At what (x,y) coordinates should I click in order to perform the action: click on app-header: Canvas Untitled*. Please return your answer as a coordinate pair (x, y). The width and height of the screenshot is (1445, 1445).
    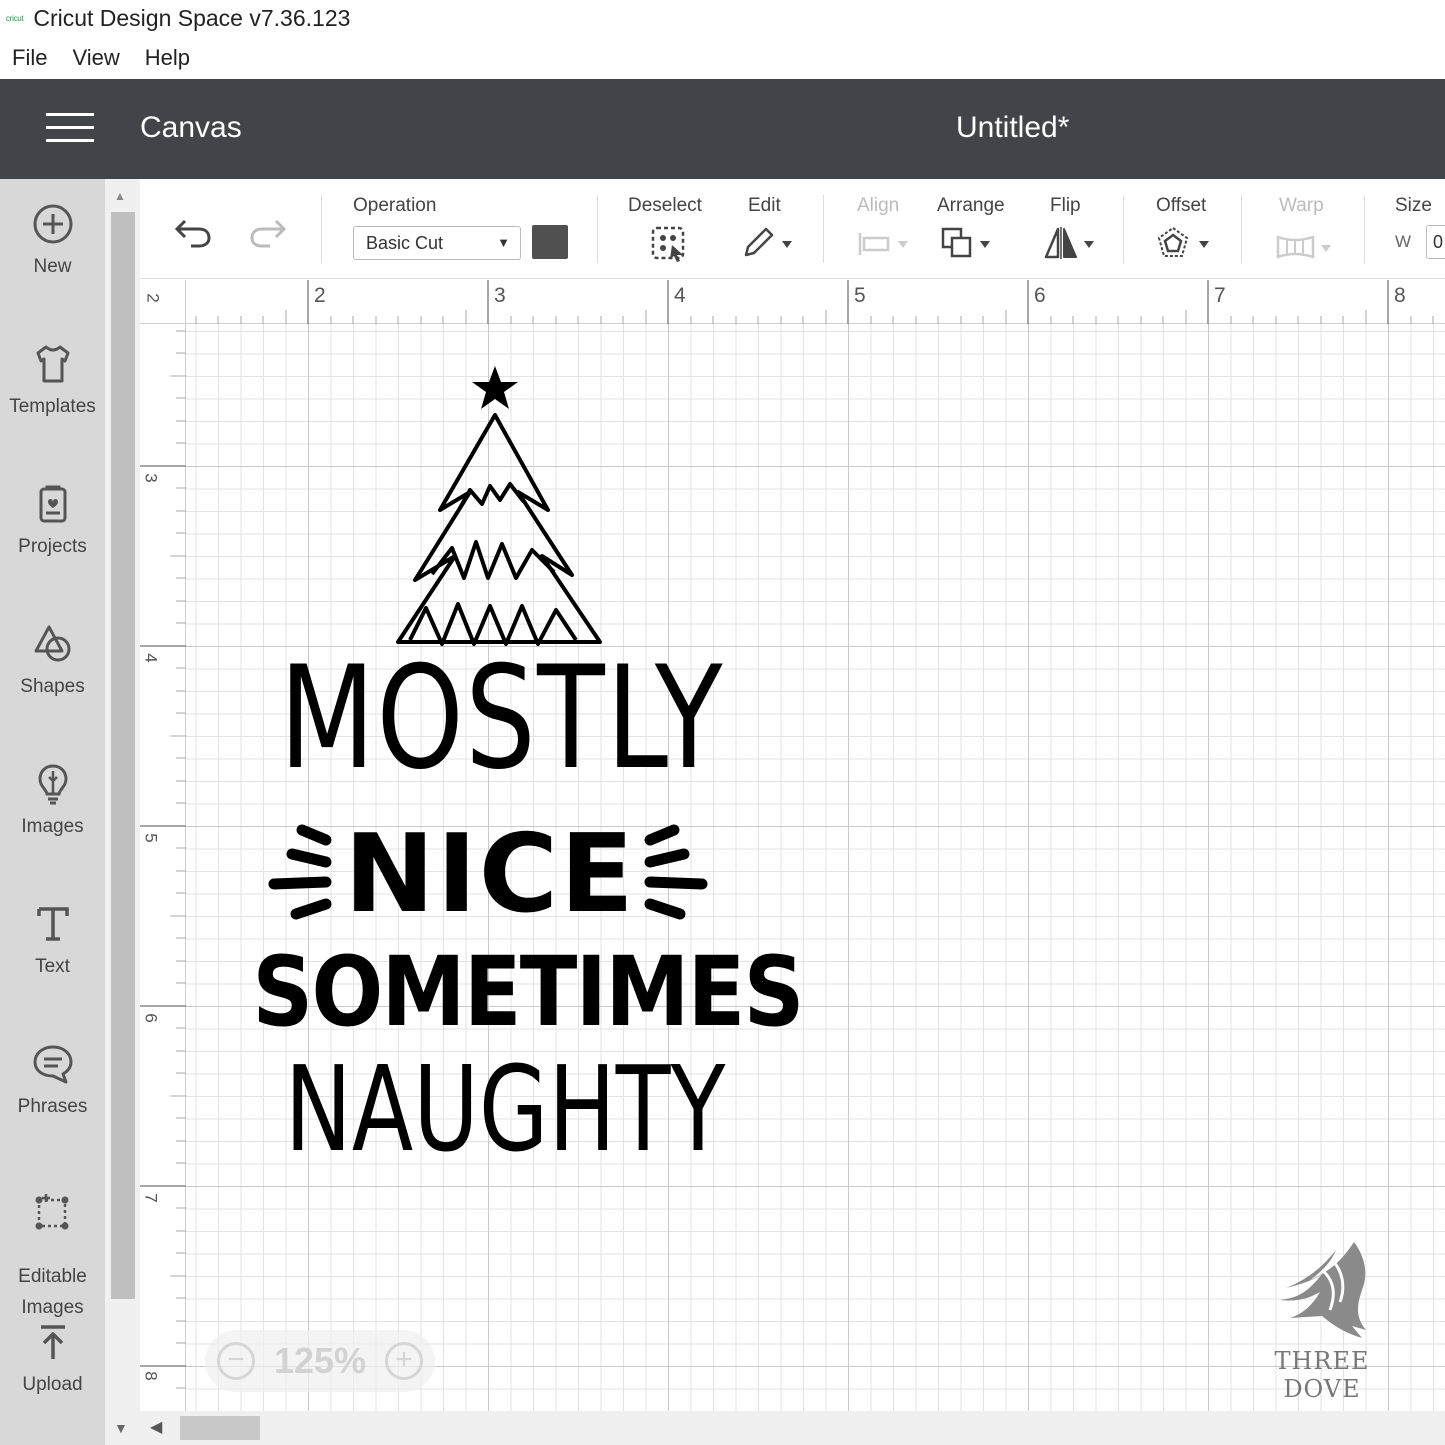
    Looking at the image, I should click on (722, 129).